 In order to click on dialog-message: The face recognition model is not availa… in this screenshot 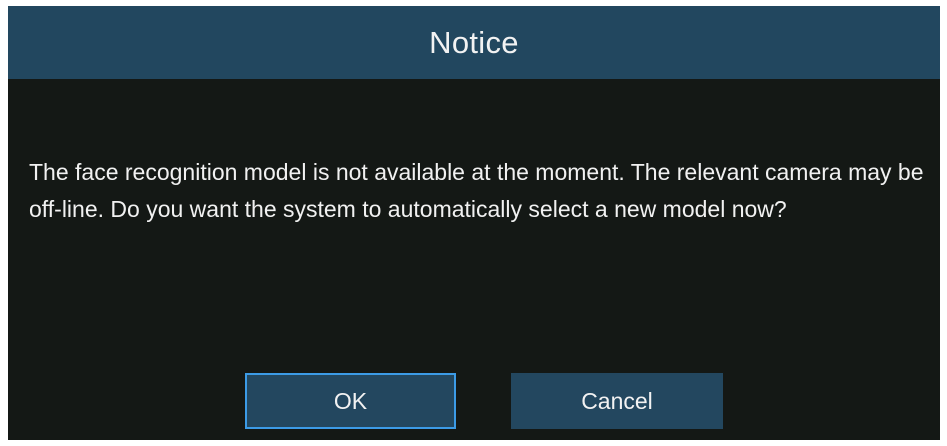, I will do `click(476, 190)`.